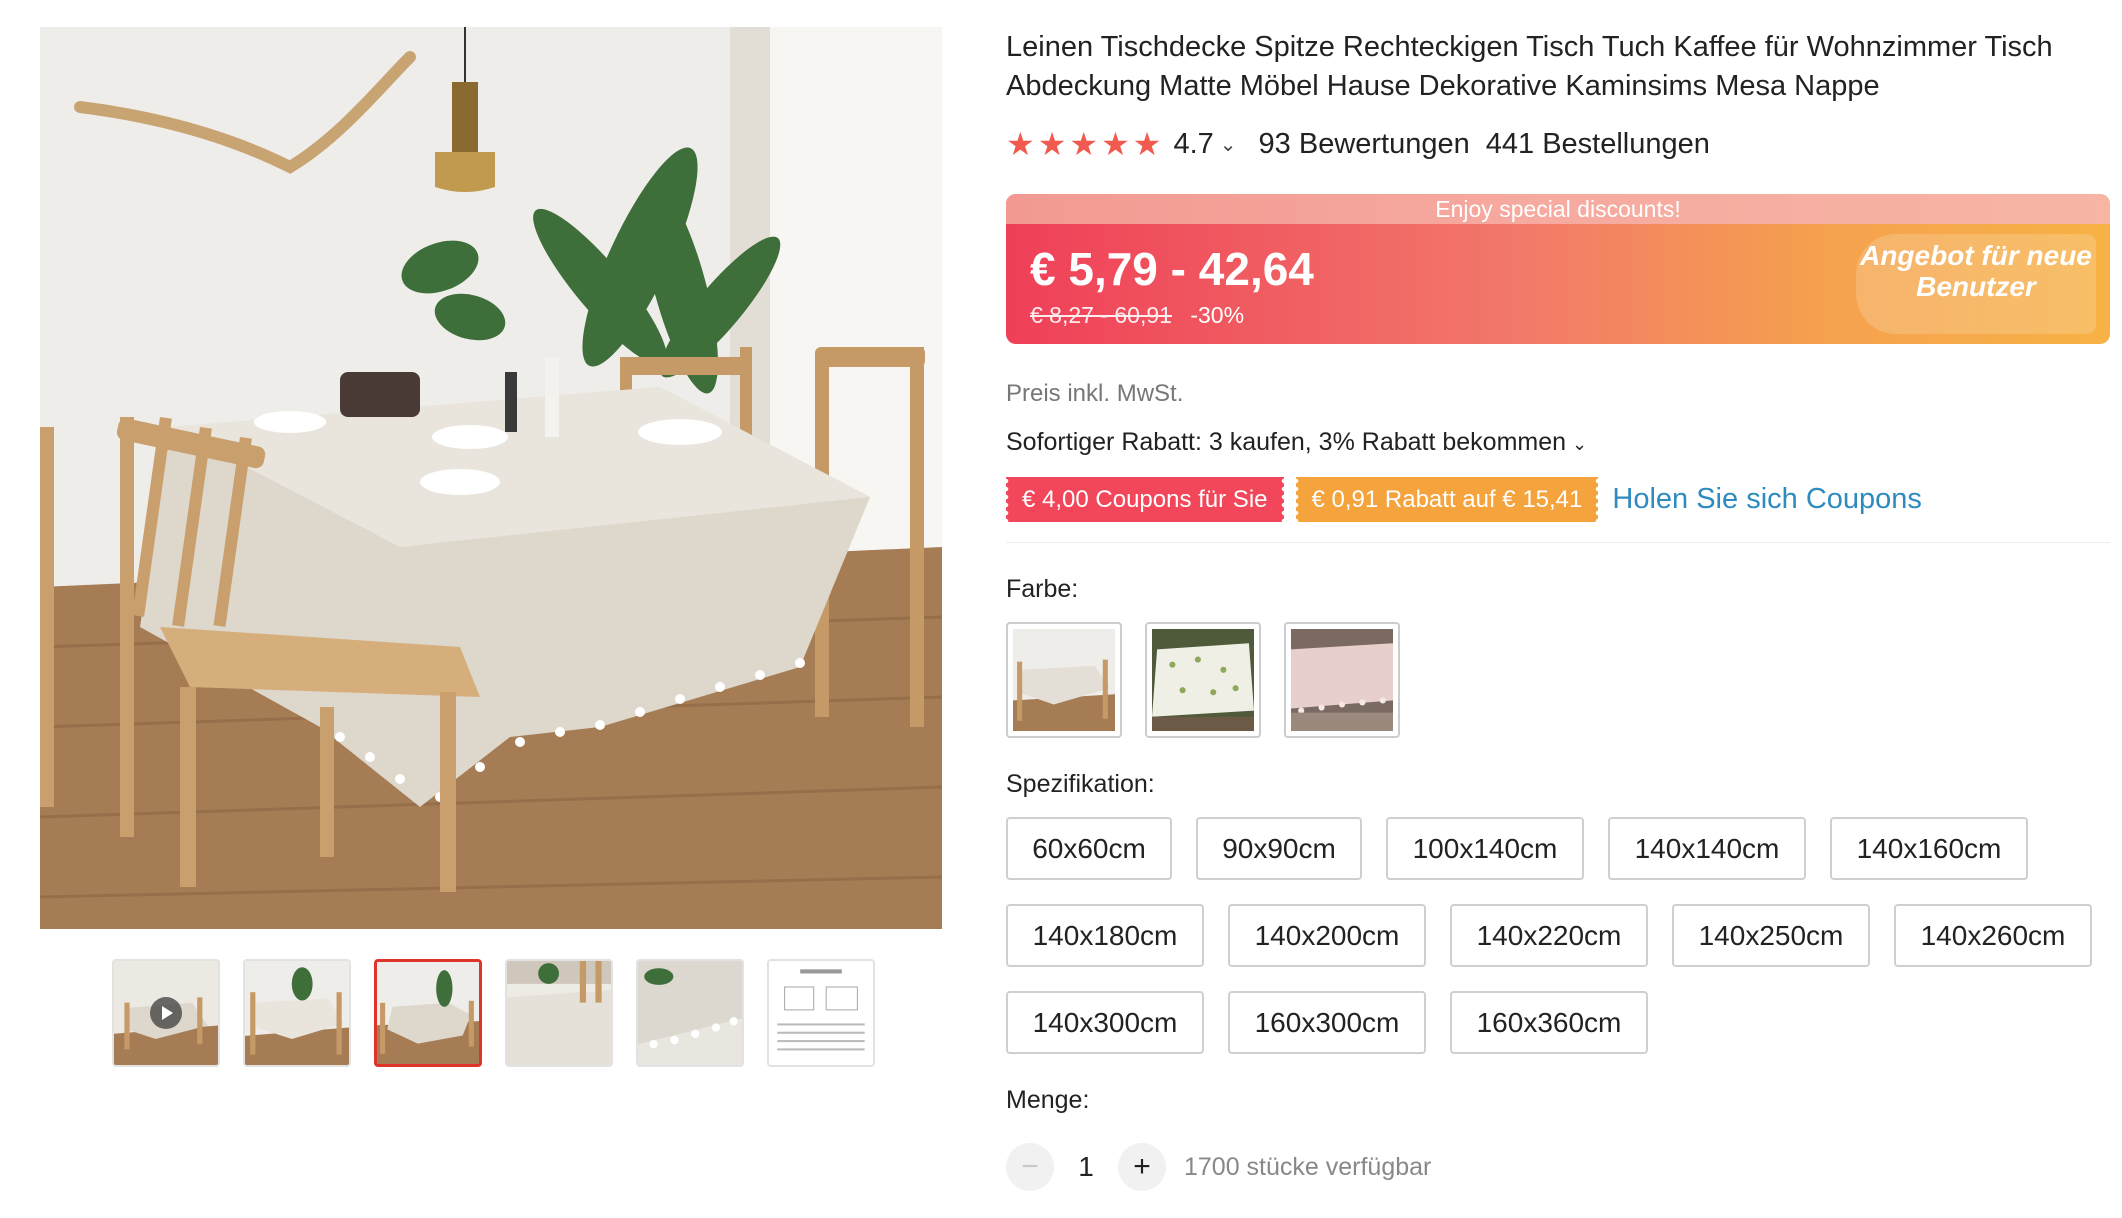 Image resolution: width=2122 pixels, height=1218 pixels. I want to click on new-user-offer-badge: Angebot für neue Benutzer, so click(1976, 284).